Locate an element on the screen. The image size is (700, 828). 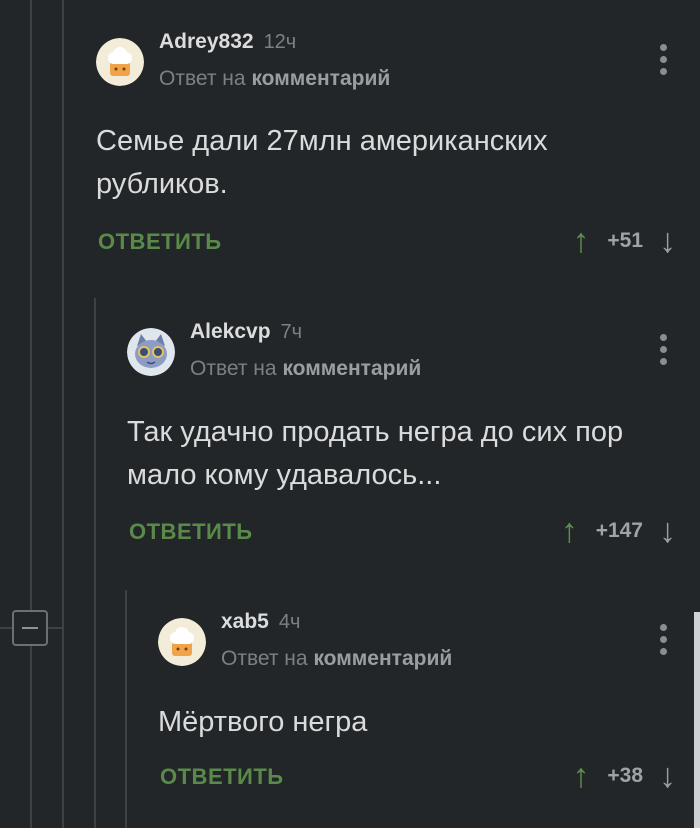
comment-text: Мёртвого негра is located at coordinates (263, 722).